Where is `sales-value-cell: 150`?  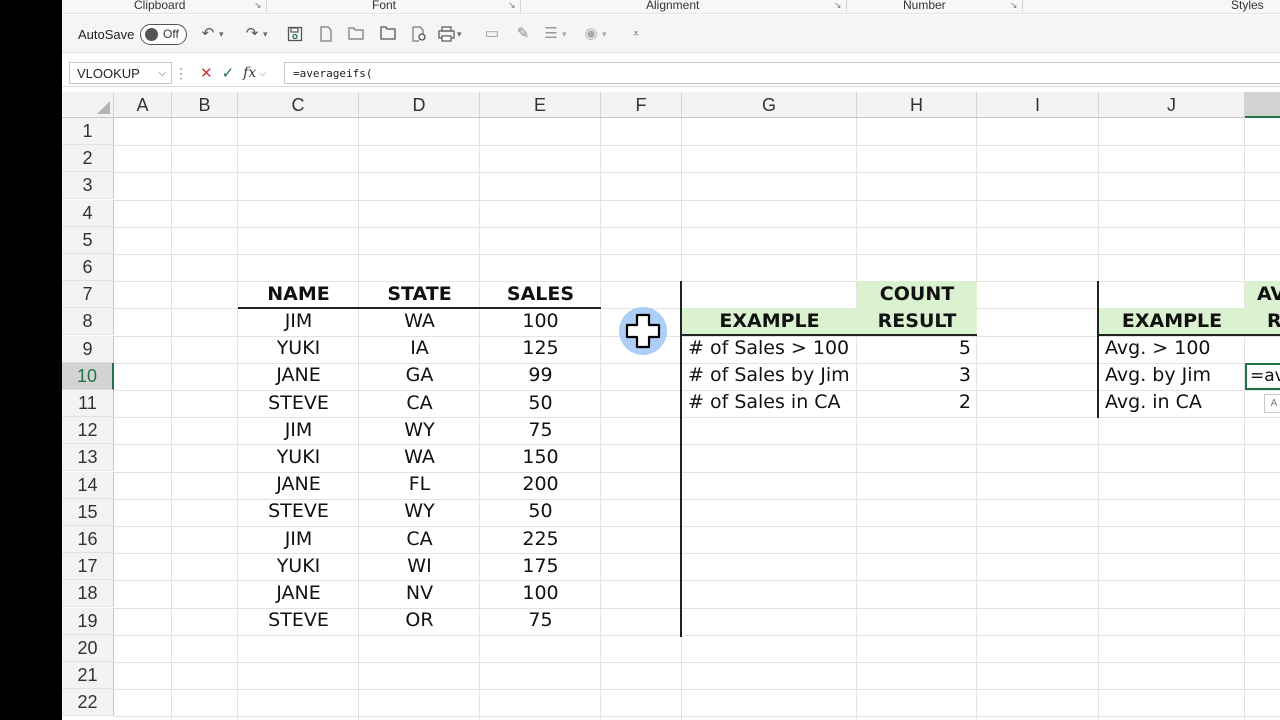 sales-value-cell: 150 is located at coordinates (540, 457).